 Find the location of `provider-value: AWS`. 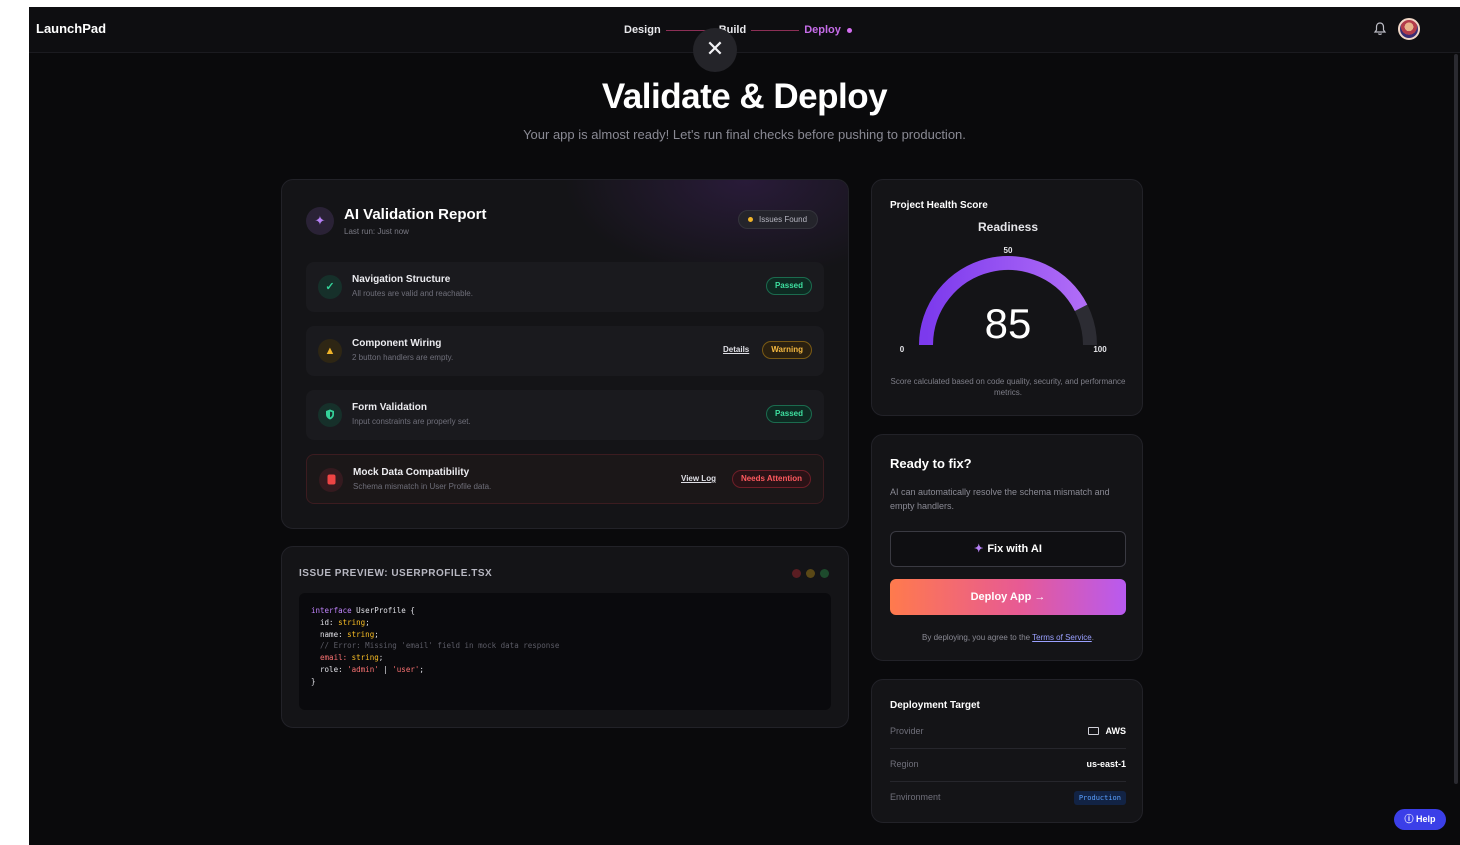

provider-value: AWS is located at coordinates (1107, 731).